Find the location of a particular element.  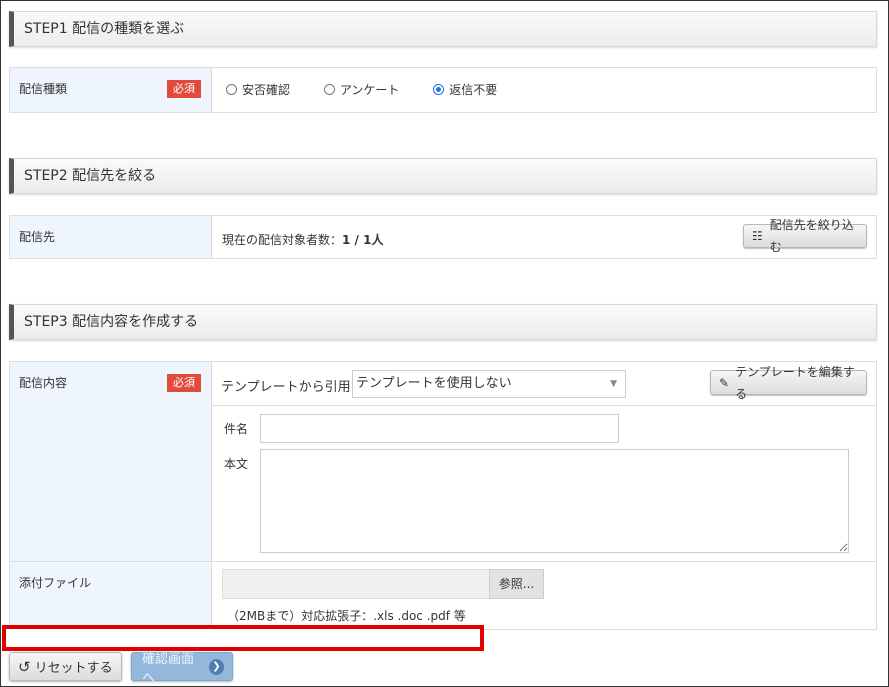

subject-label: 件名 is located at coordinates (236, 429).